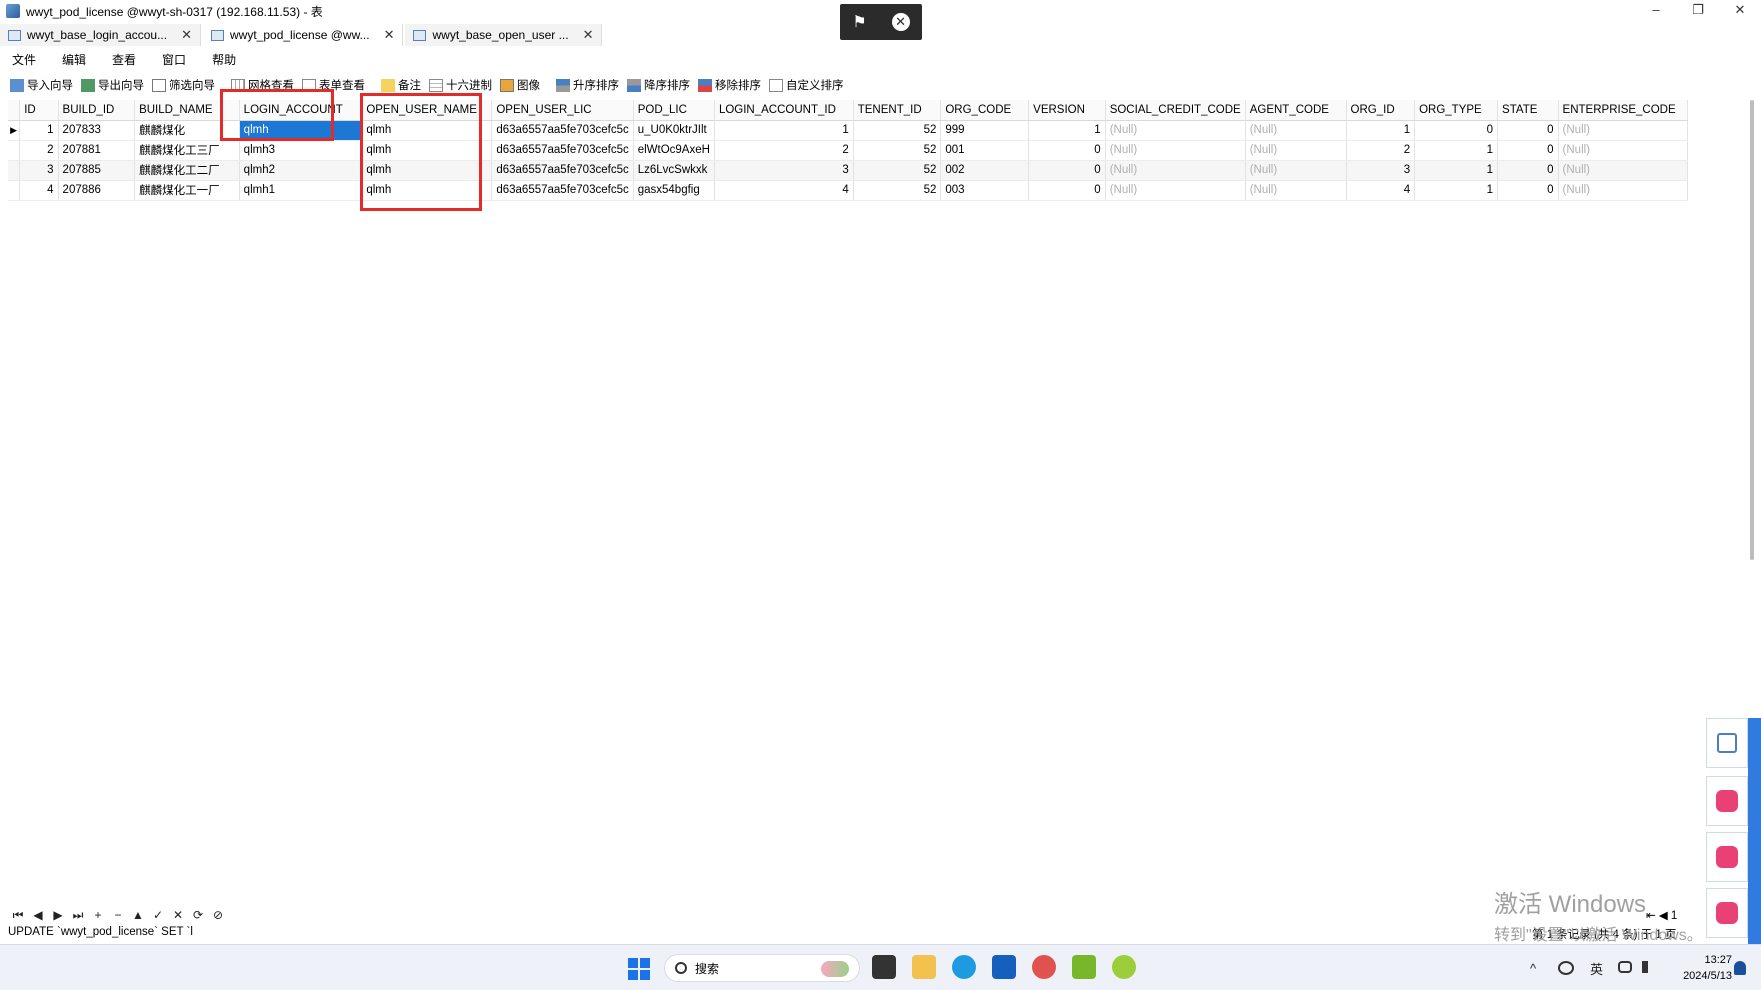  What do you see at coordinates (39, 110) in the screenshot?
I see `col-header: ID` at bounding box center [39, 110].